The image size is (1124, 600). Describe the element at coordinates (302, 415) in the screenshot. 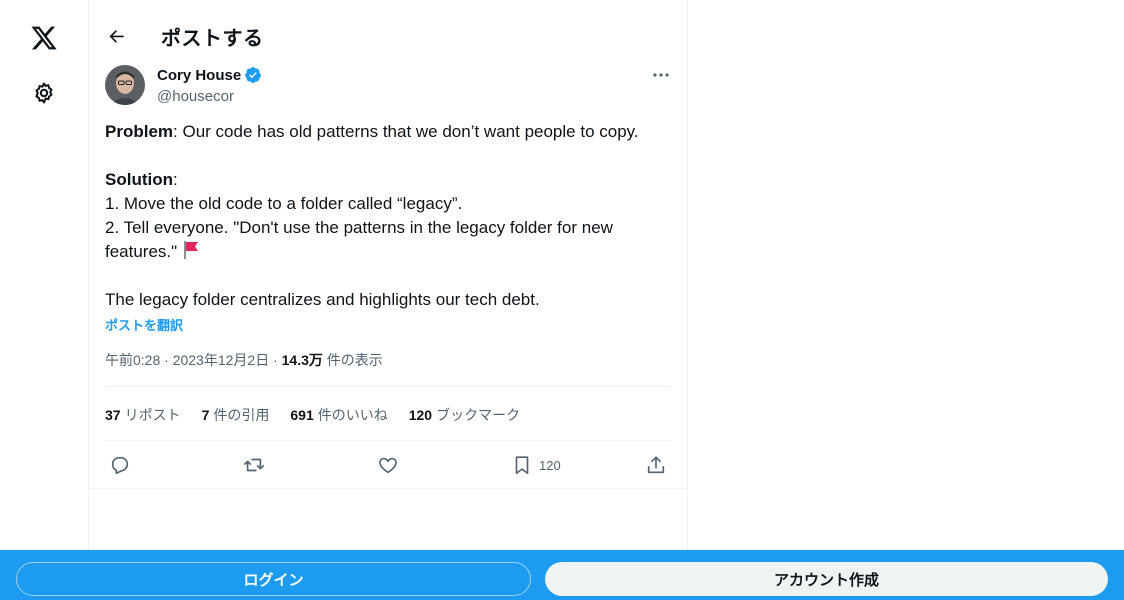

I see `likes-count: 691` at that location.